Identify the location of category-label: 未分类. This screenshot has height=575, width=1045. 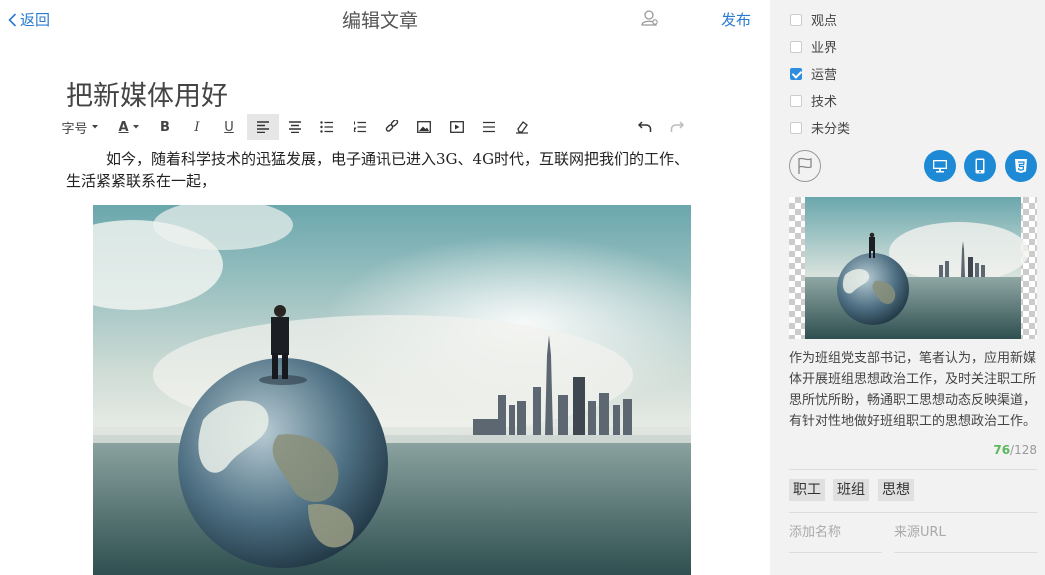
(831, 129).